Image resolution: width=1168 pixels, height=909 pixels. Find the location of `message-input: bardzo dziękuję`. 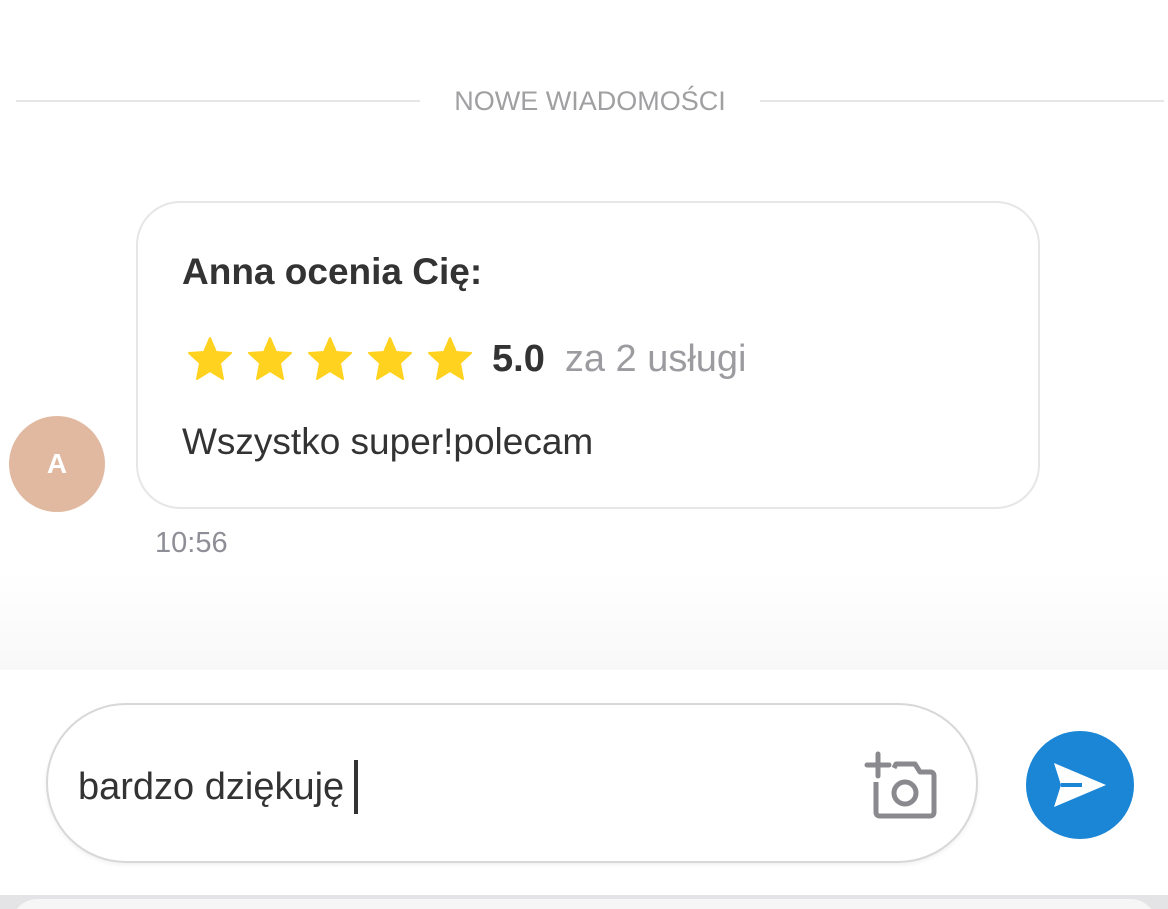

message-input: bardzo dziękuję is located at coordinates (218, 787).